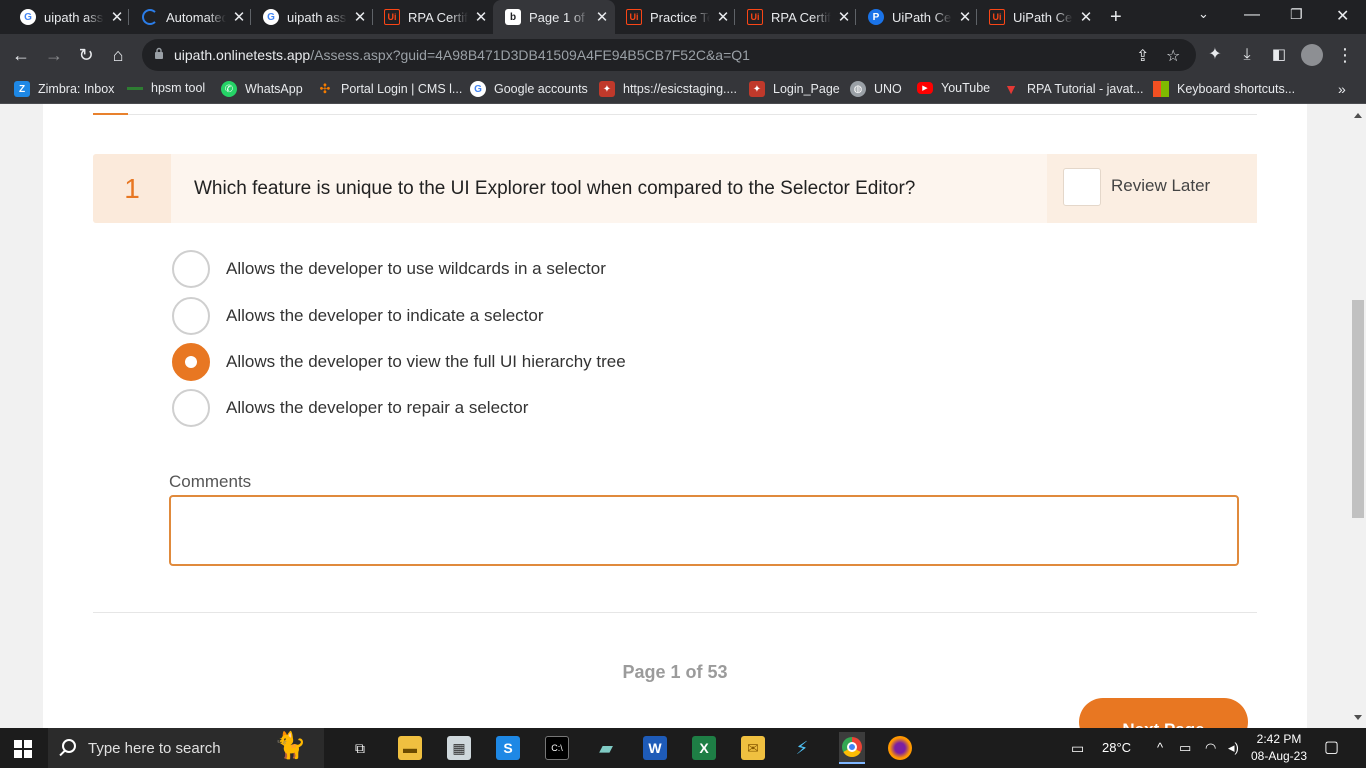  Describe the element at coordinates (953, 88) in the screenshot. I see `bookmark-youtube: ▶ YouTube` at that location.